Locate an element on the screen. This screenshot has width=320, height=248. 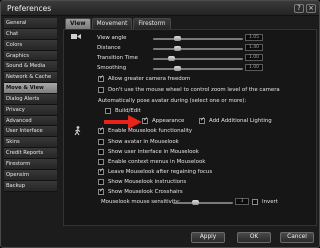
build-edit-label: Build/Edit is located at coordinates (128, 110).